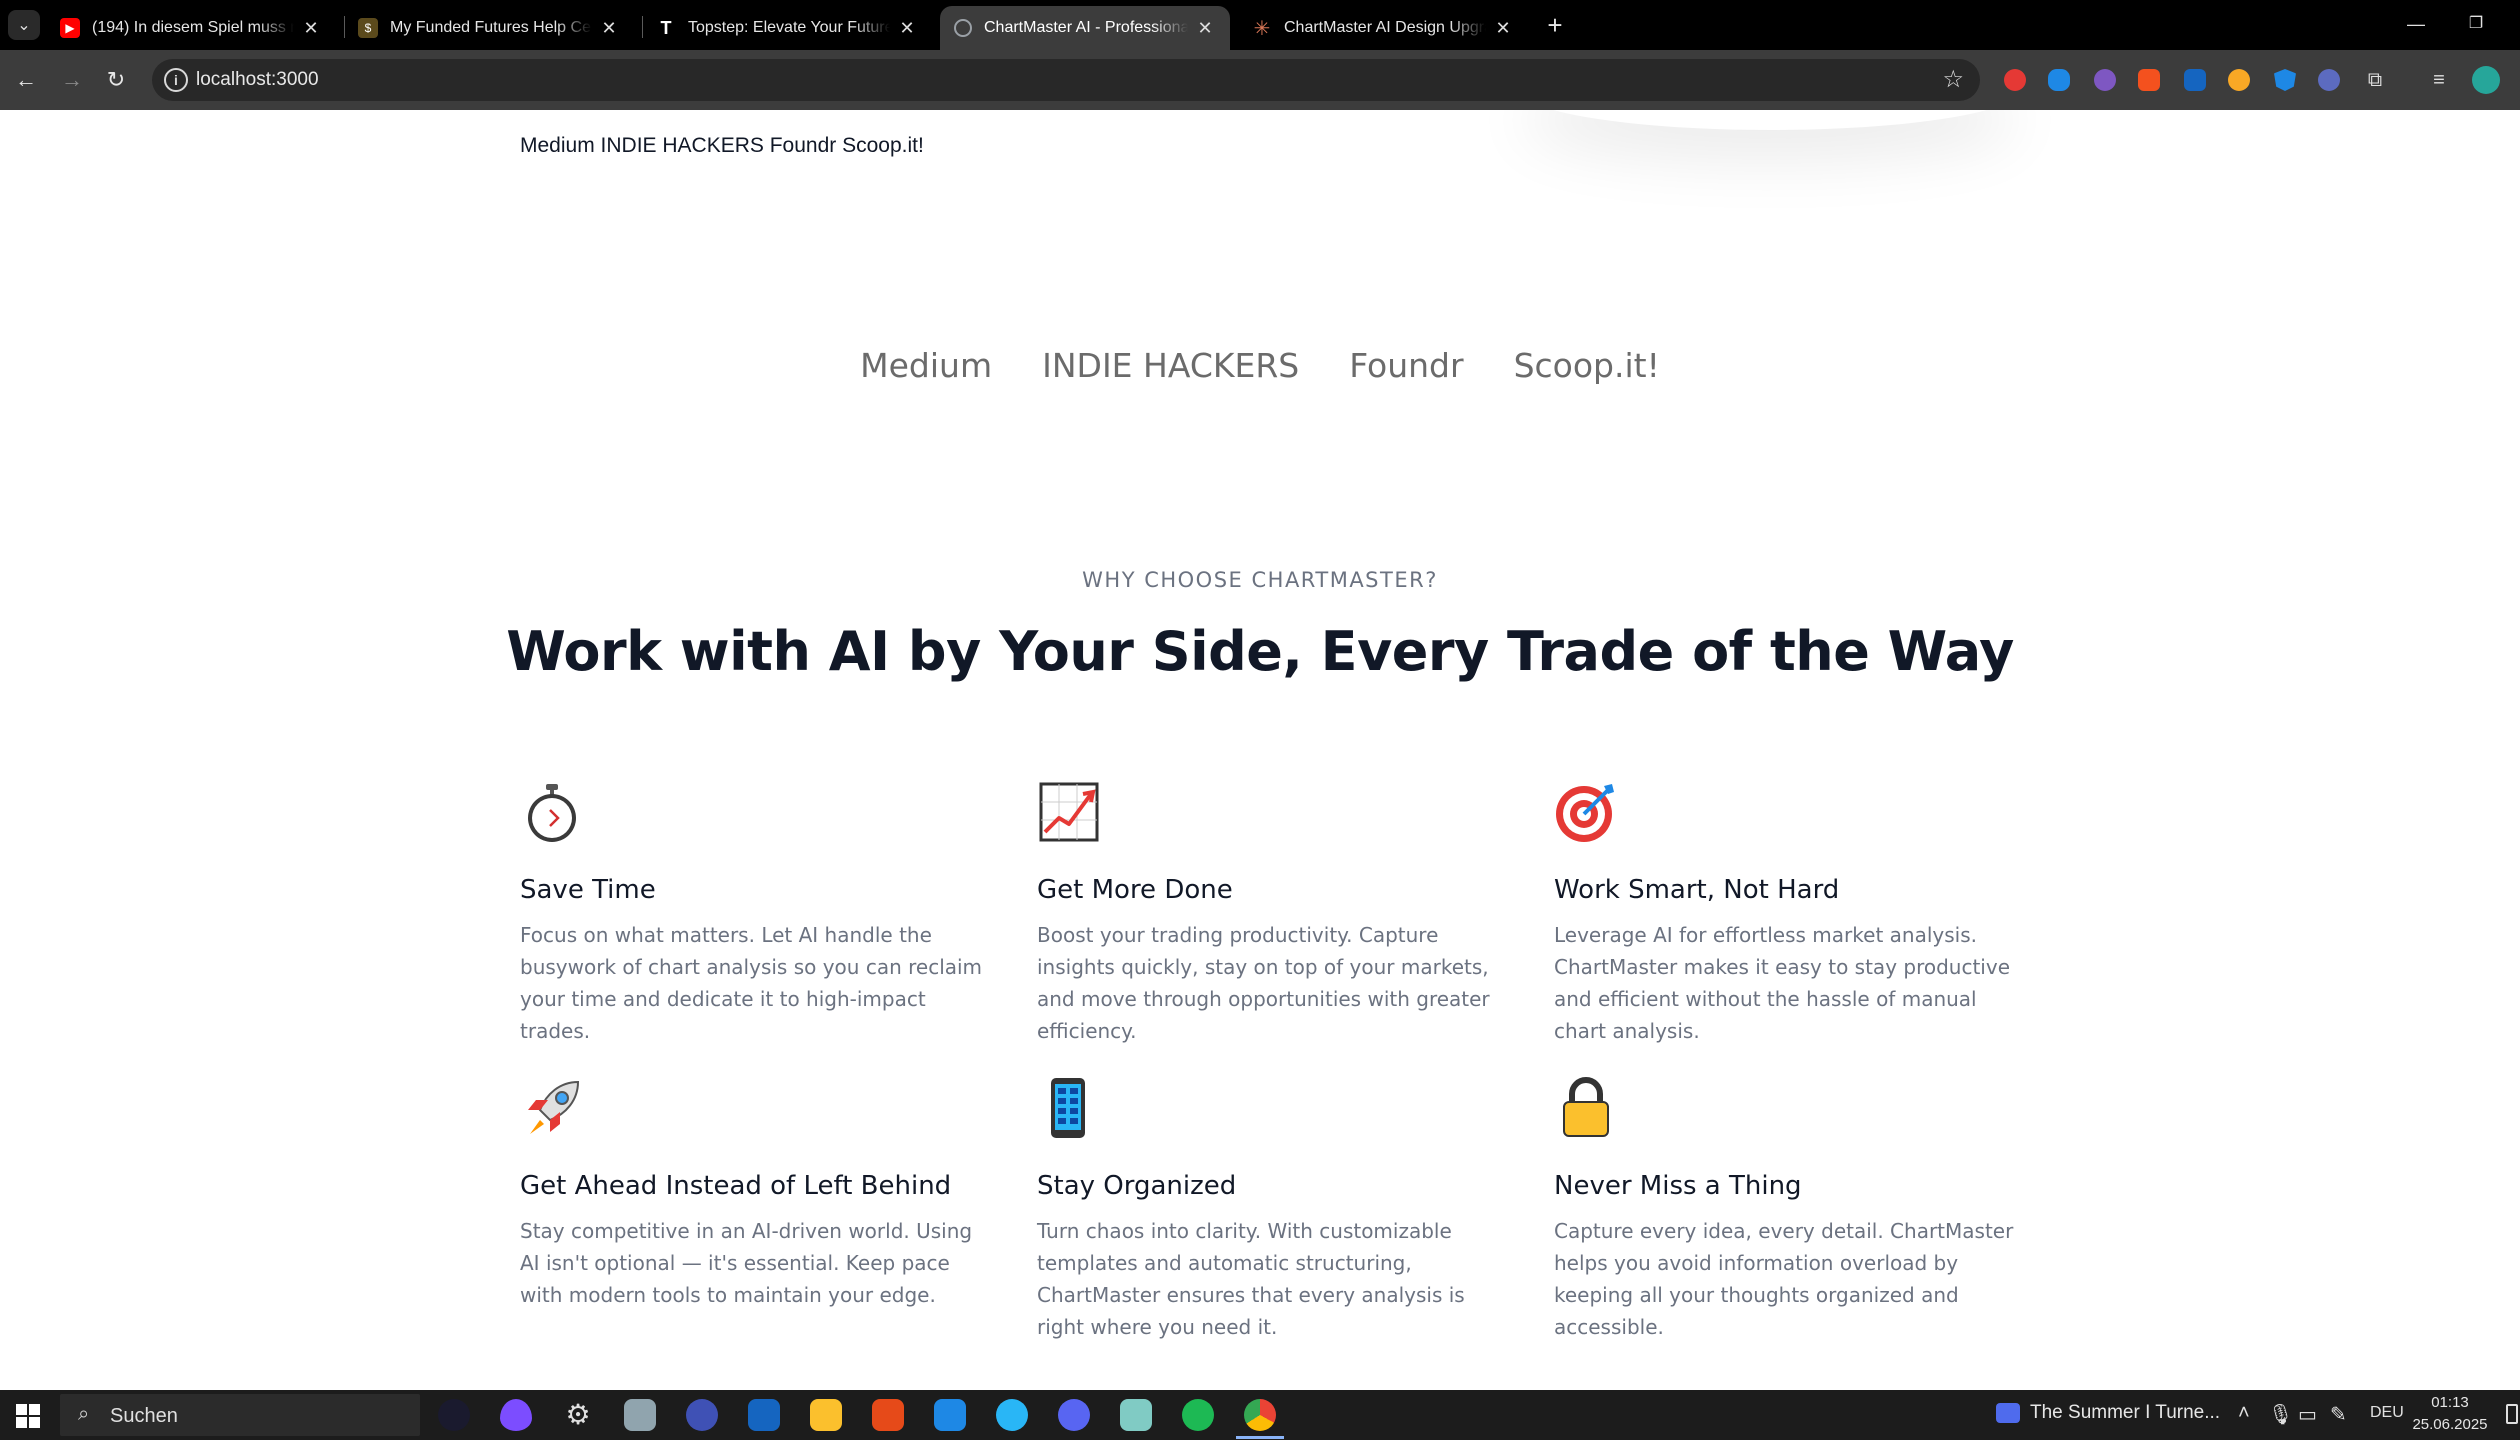 The image size is (2520, 1440). What do you see at coordinates (2450, 1402) in the screenshot?
I see `clock-time: 01:13` at bounding box center [2450, 1402].